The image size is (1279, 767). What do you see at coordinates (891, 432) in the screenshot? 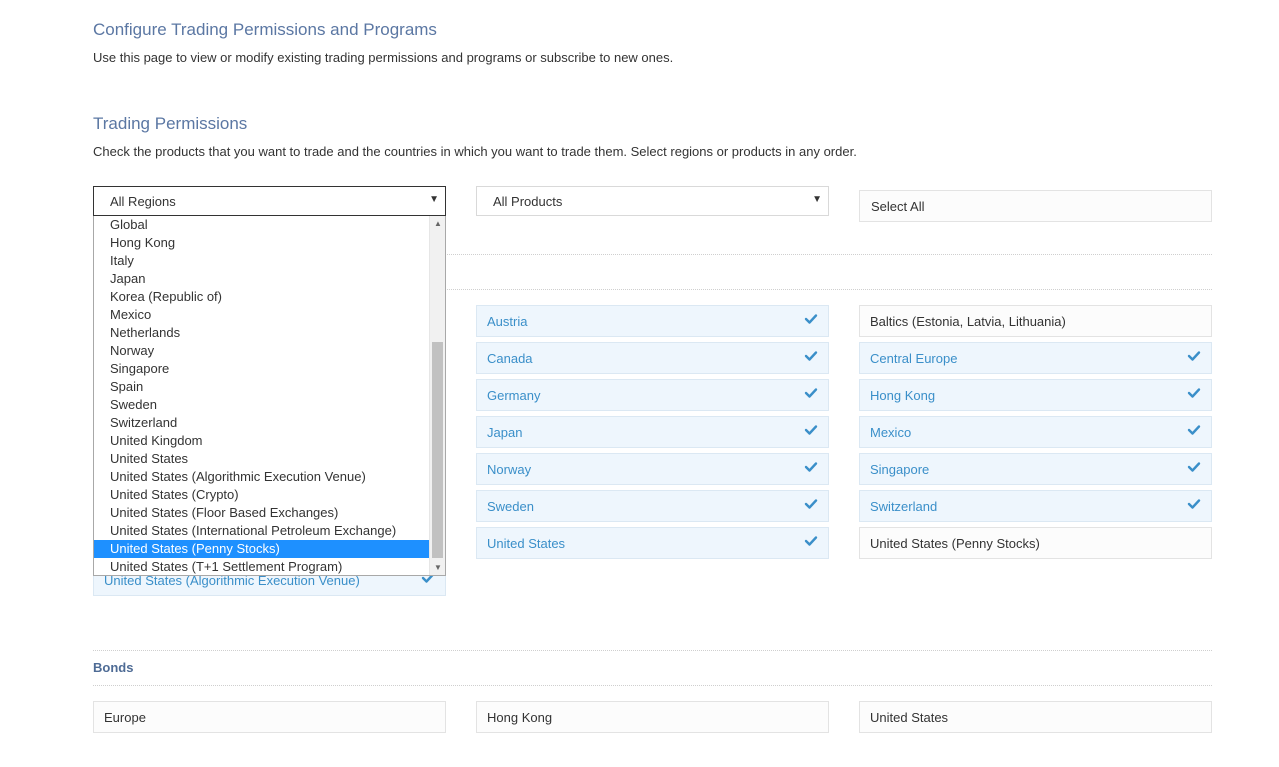
I see `tile-label: Mexico` at bounding box center [891, 432].